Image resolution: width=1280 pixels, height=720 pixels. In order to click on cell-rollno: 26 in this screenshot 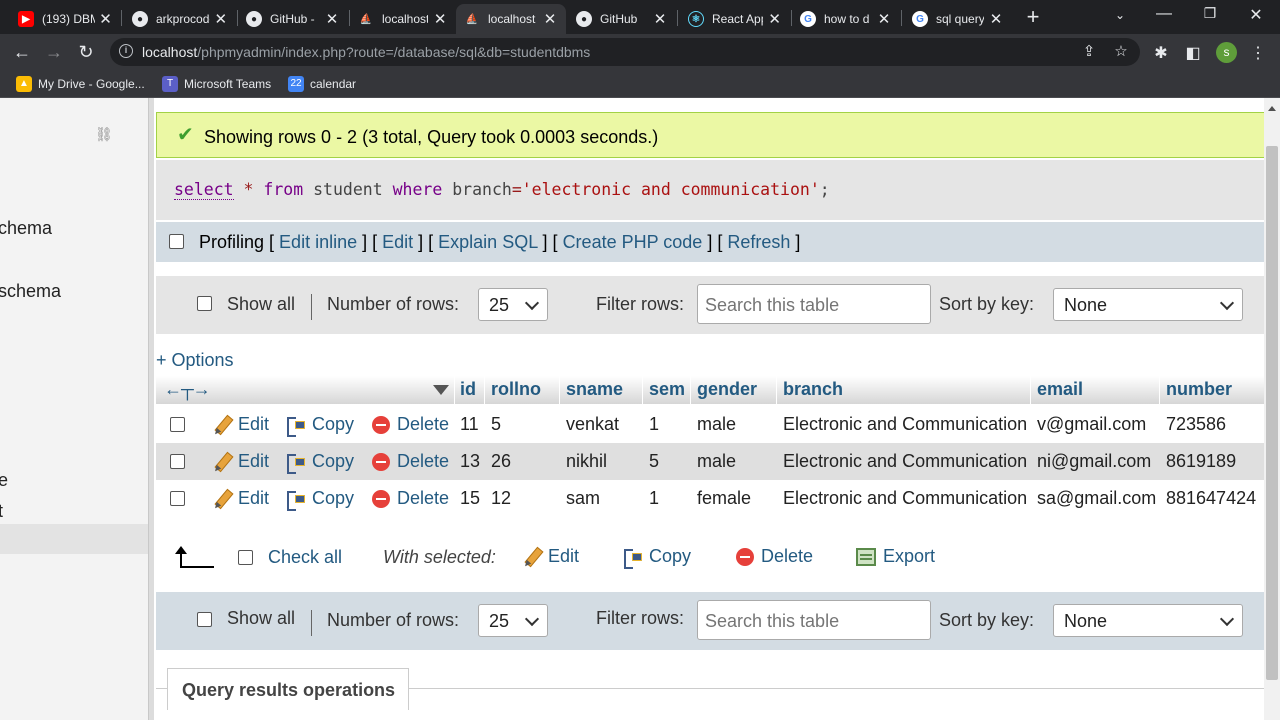, I will do `click(501, 461)`.